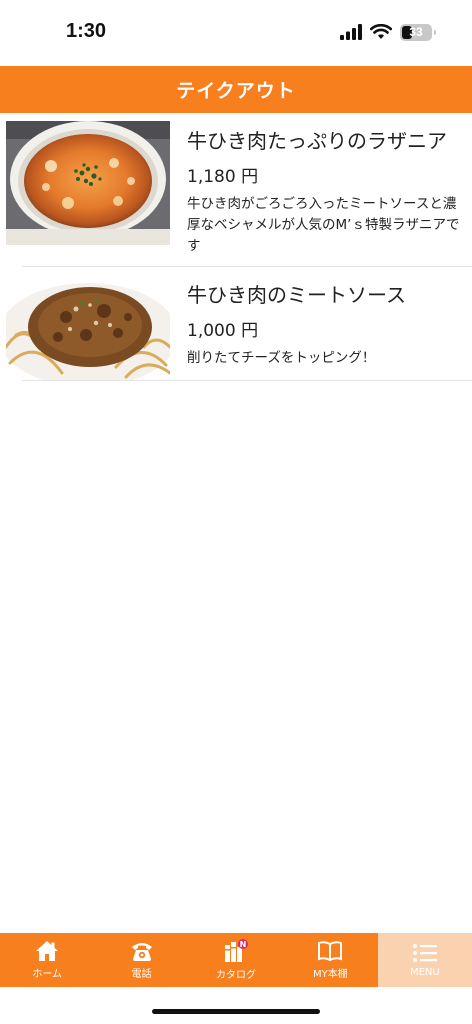  Describe the element at coordinates (236, 32) in the screenshot. I see `status-bar: 1:30 33` at that location.